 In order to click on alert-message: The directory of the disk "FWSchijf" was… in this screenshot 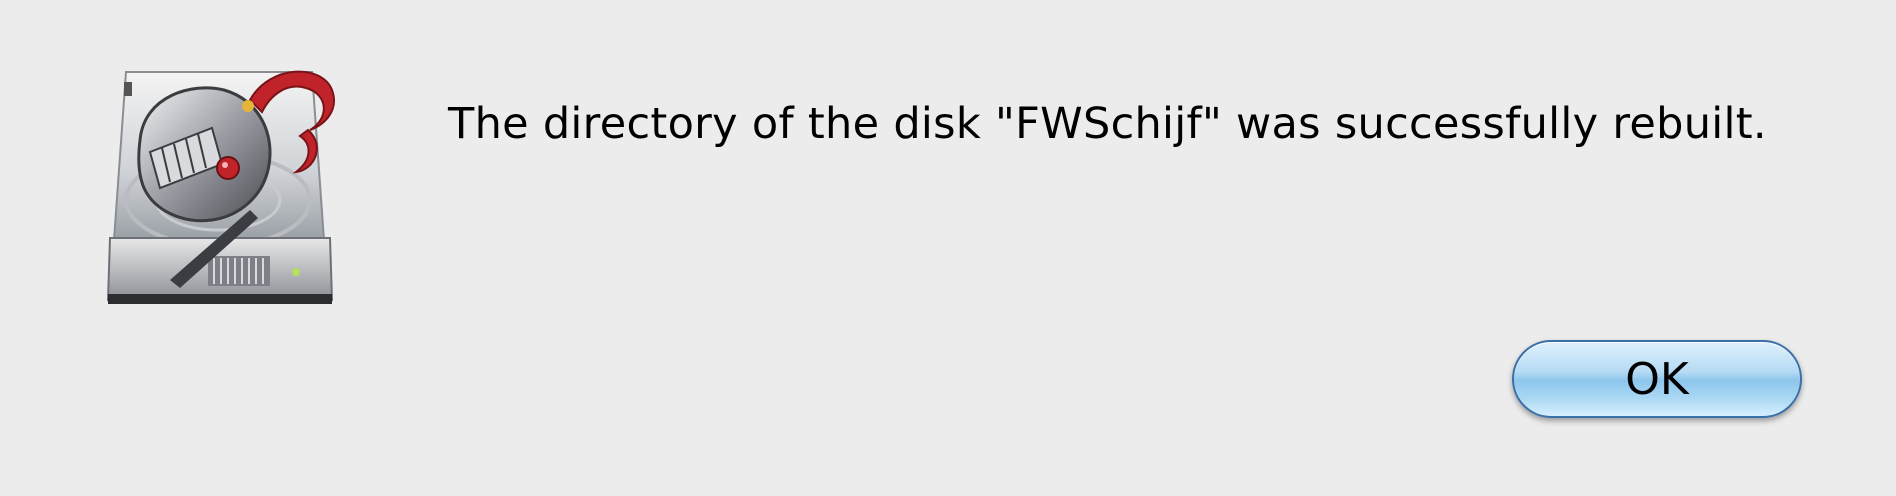, I will do `click(1107, 124)`.